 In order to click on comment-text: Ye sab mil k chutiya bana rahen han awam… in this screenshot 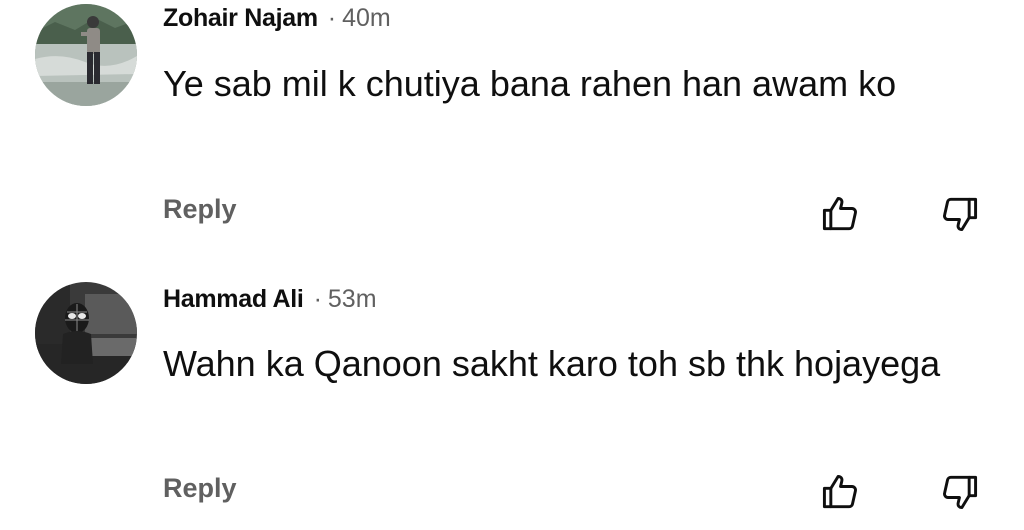, I will do `click(530, 83)`.